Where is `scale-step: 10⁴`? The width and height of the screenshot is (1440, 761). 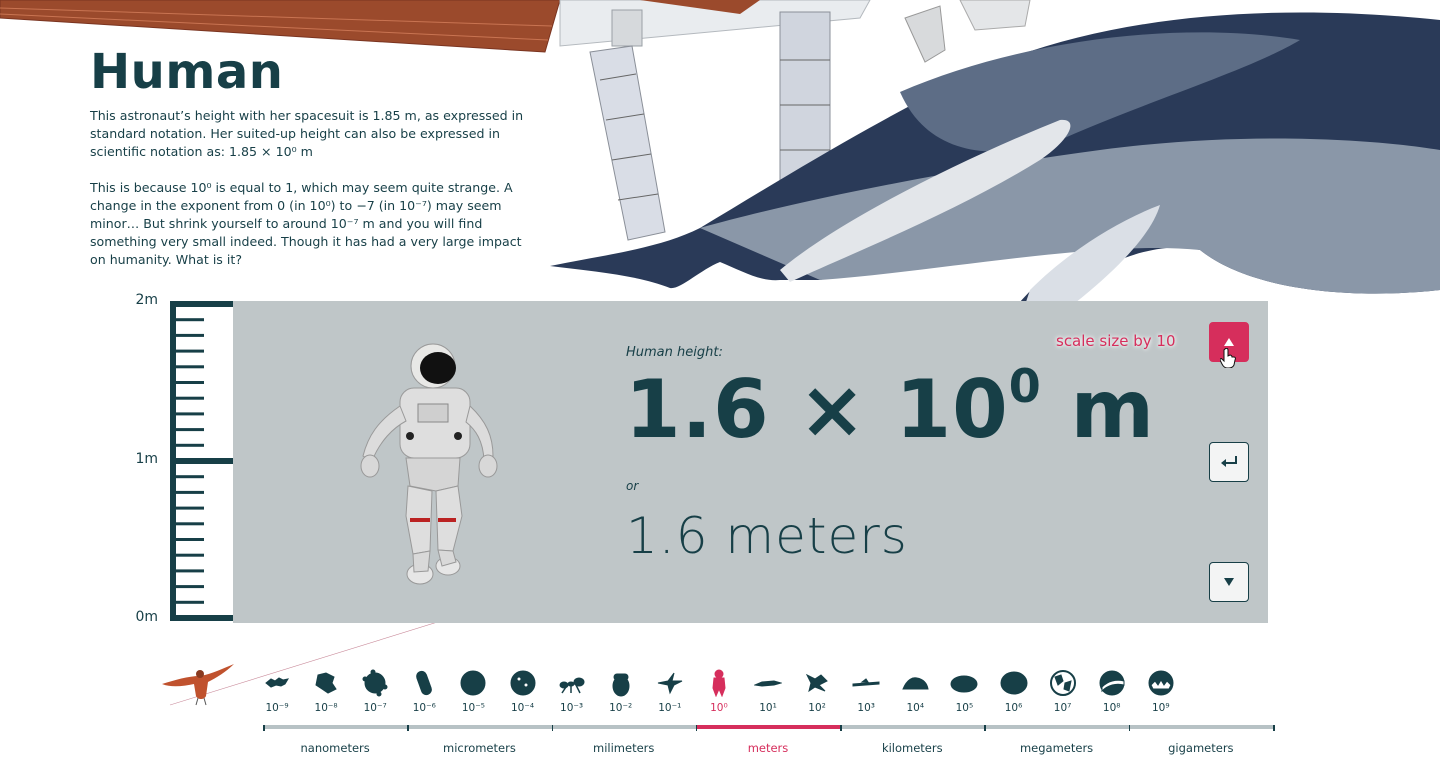
scale-step: 10⁴ is located at coordinates (915, 691).